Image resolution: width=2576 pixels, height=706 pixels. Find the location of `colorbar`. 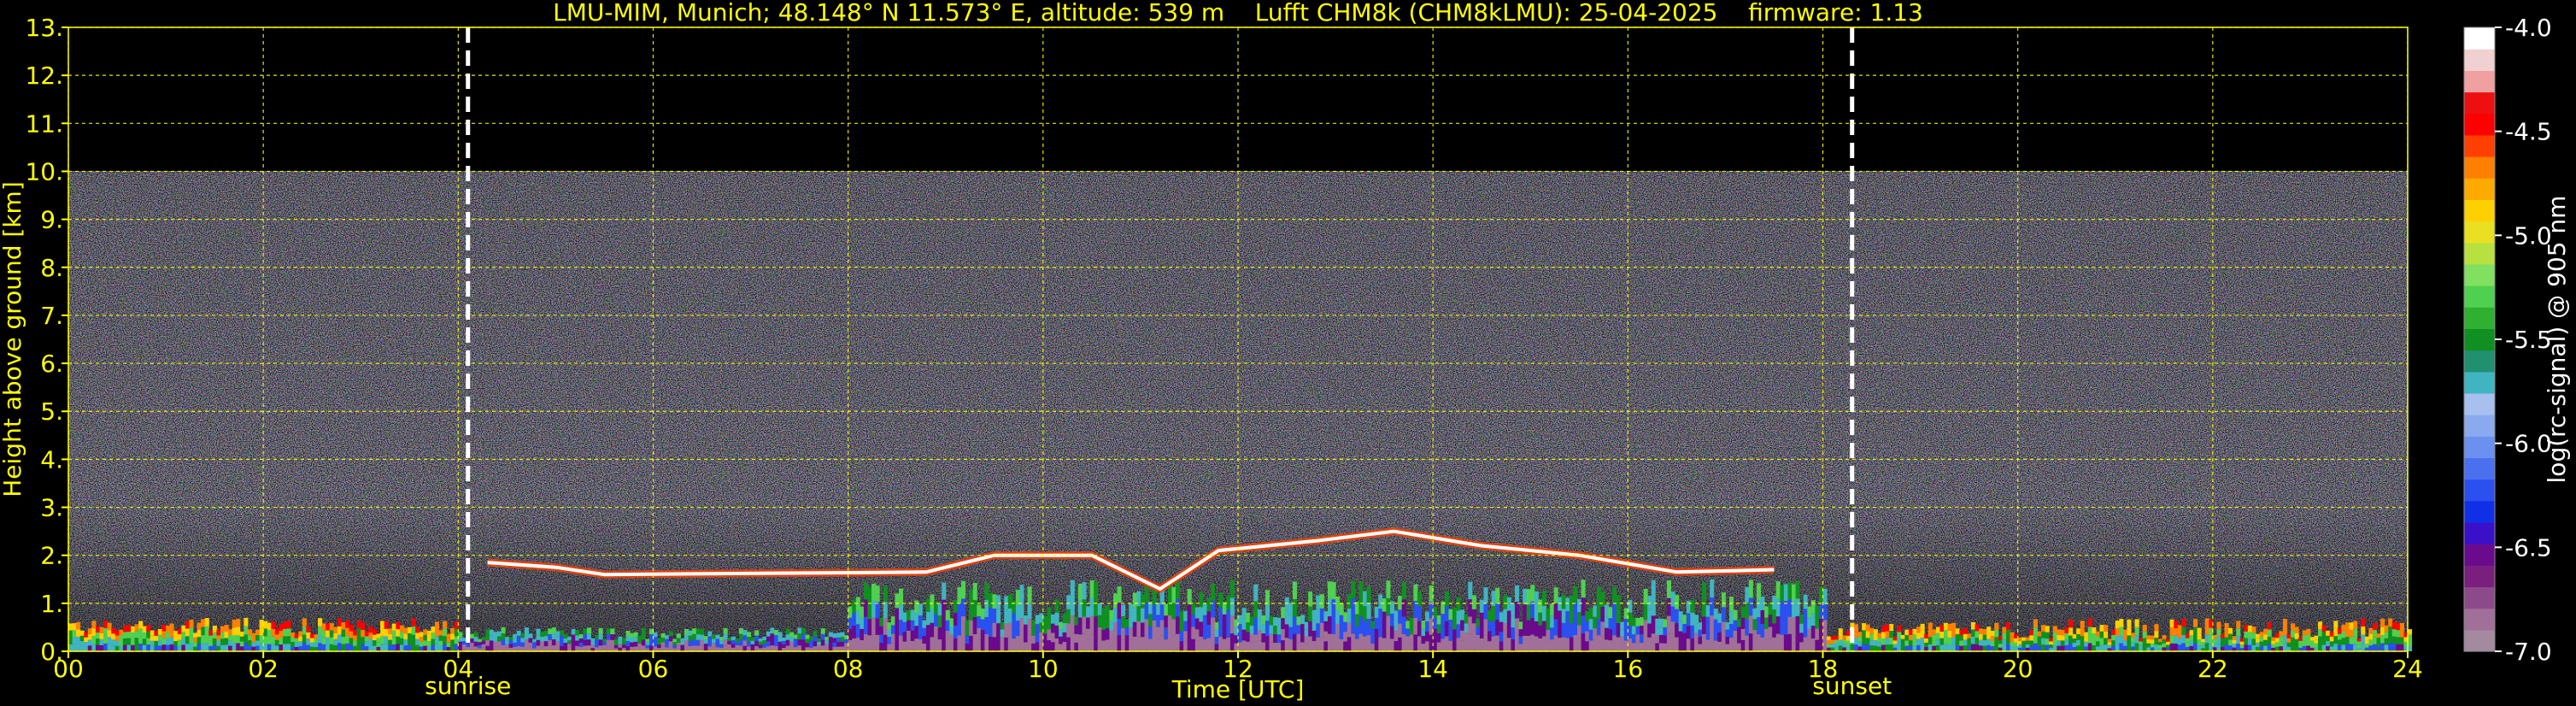

colorbar is located at coordinates (2479, 339).